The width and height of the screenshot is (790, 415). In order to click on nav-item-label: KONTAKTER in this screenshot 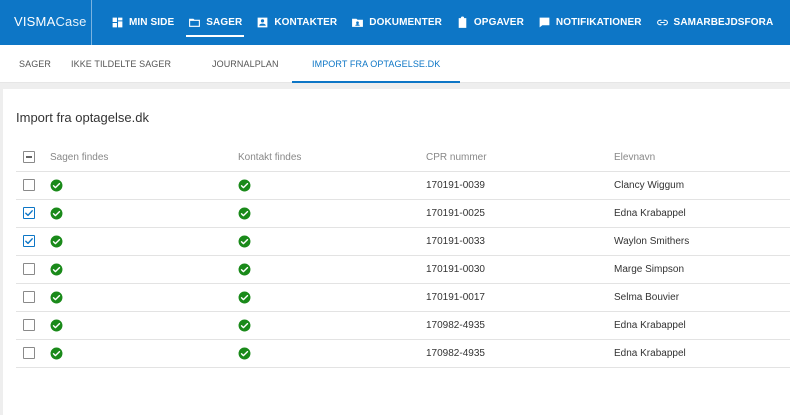, I will do `click(306, 22)`.